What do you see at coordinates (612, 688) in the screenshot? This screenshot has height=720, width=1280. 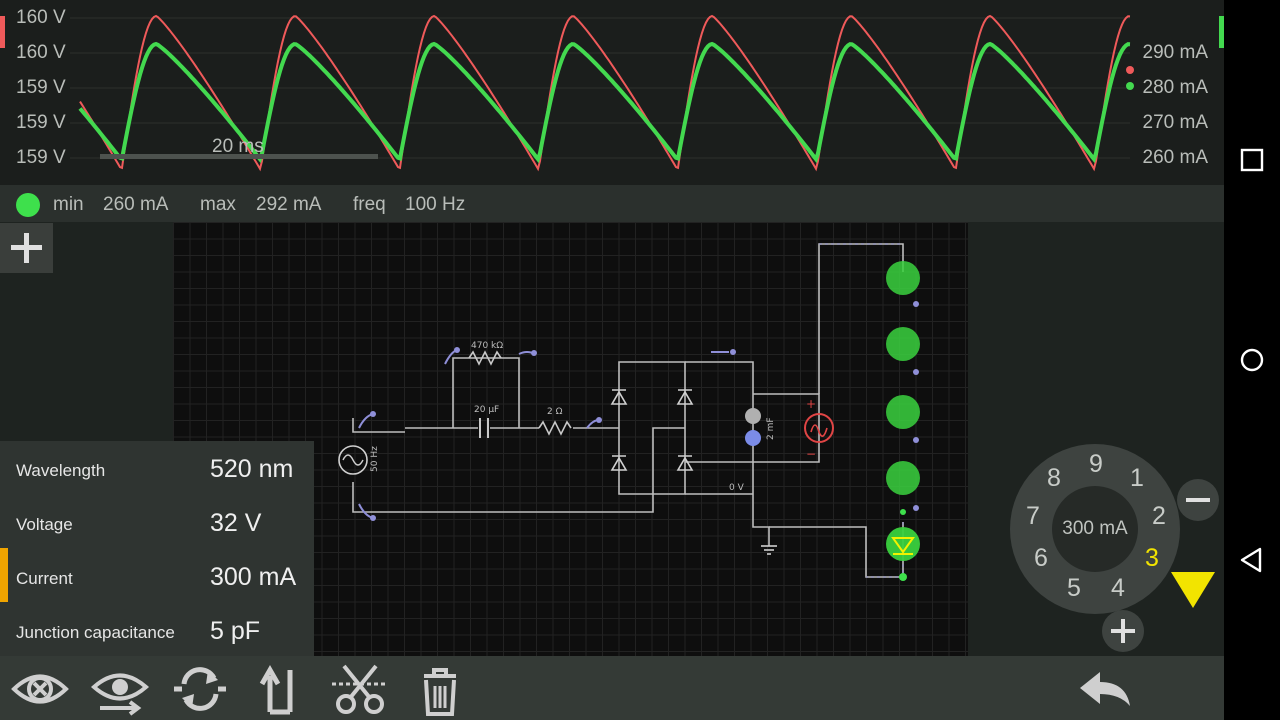 I see `bottom-toolbar` at bounding box center [612, 688].